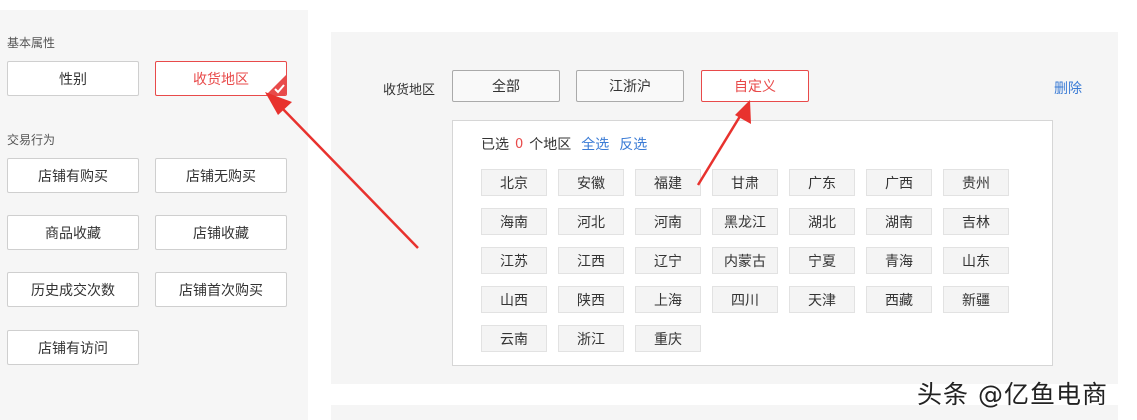  I want to click on region-tag: 福建, so click(668, 182).